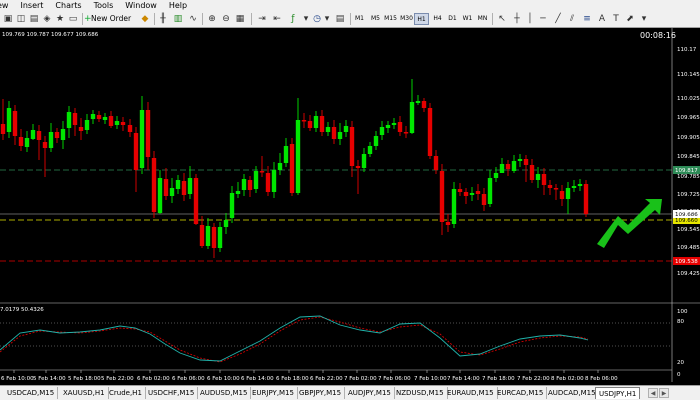 The image size is (700, 400). What do you see at coordinates (521, 393) in the screenshot?
I see `tab-eurcad-m15: EURCAD,M15` at bounding box center [521, 393].